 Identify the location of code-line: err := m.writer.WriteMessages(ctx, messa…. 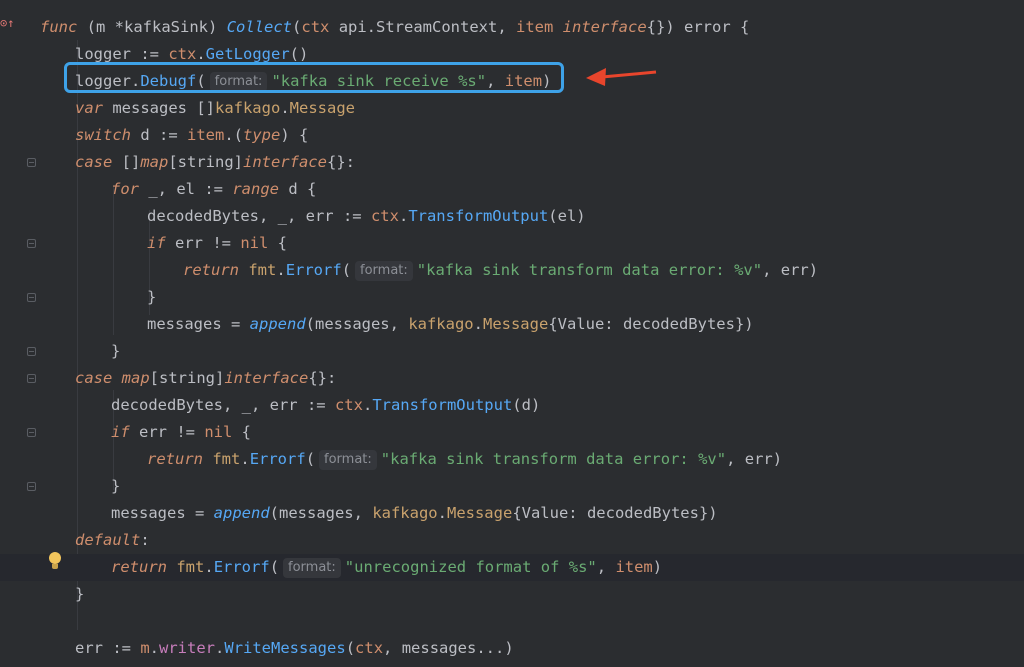
(512, 648).